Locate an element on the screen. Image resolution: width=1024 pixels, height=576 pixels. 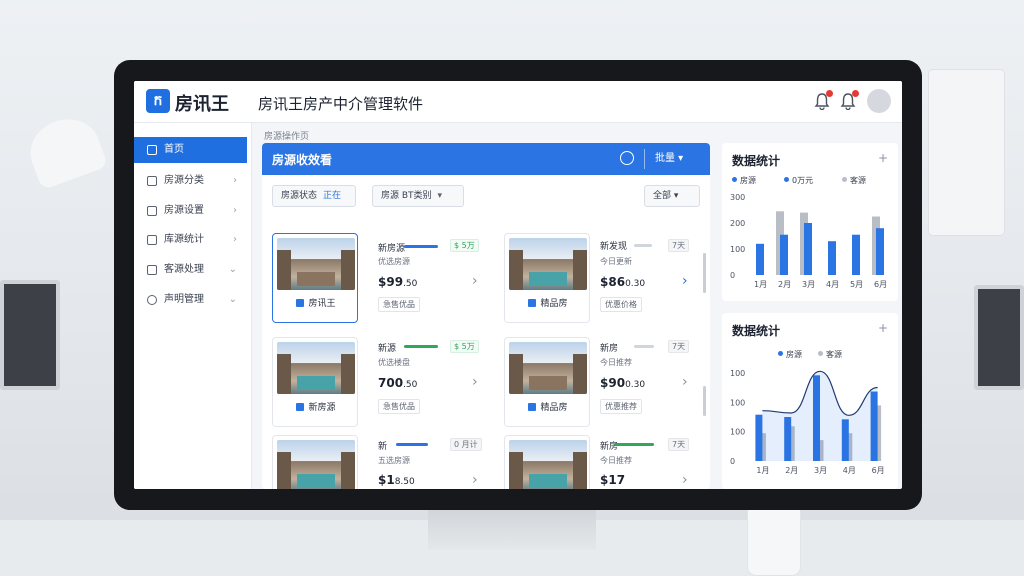
listing-tag: 急售优品 is located at coordinates (399, 304).